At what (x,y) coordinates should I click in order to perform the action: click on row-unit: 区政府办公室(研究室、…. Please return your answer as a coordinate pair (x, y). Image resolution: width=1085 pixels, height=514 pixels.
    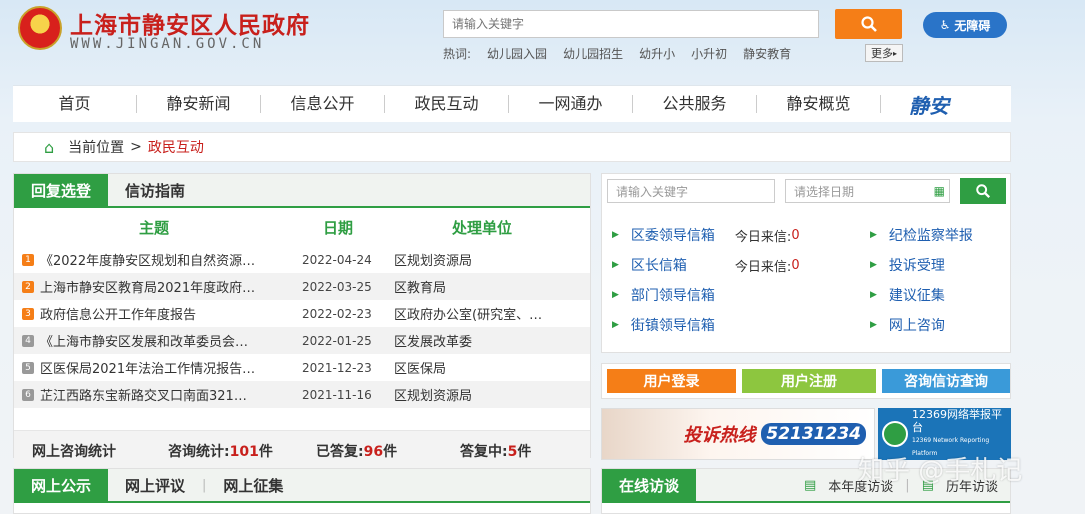
    Looking at the image, I should click on (468, 315).